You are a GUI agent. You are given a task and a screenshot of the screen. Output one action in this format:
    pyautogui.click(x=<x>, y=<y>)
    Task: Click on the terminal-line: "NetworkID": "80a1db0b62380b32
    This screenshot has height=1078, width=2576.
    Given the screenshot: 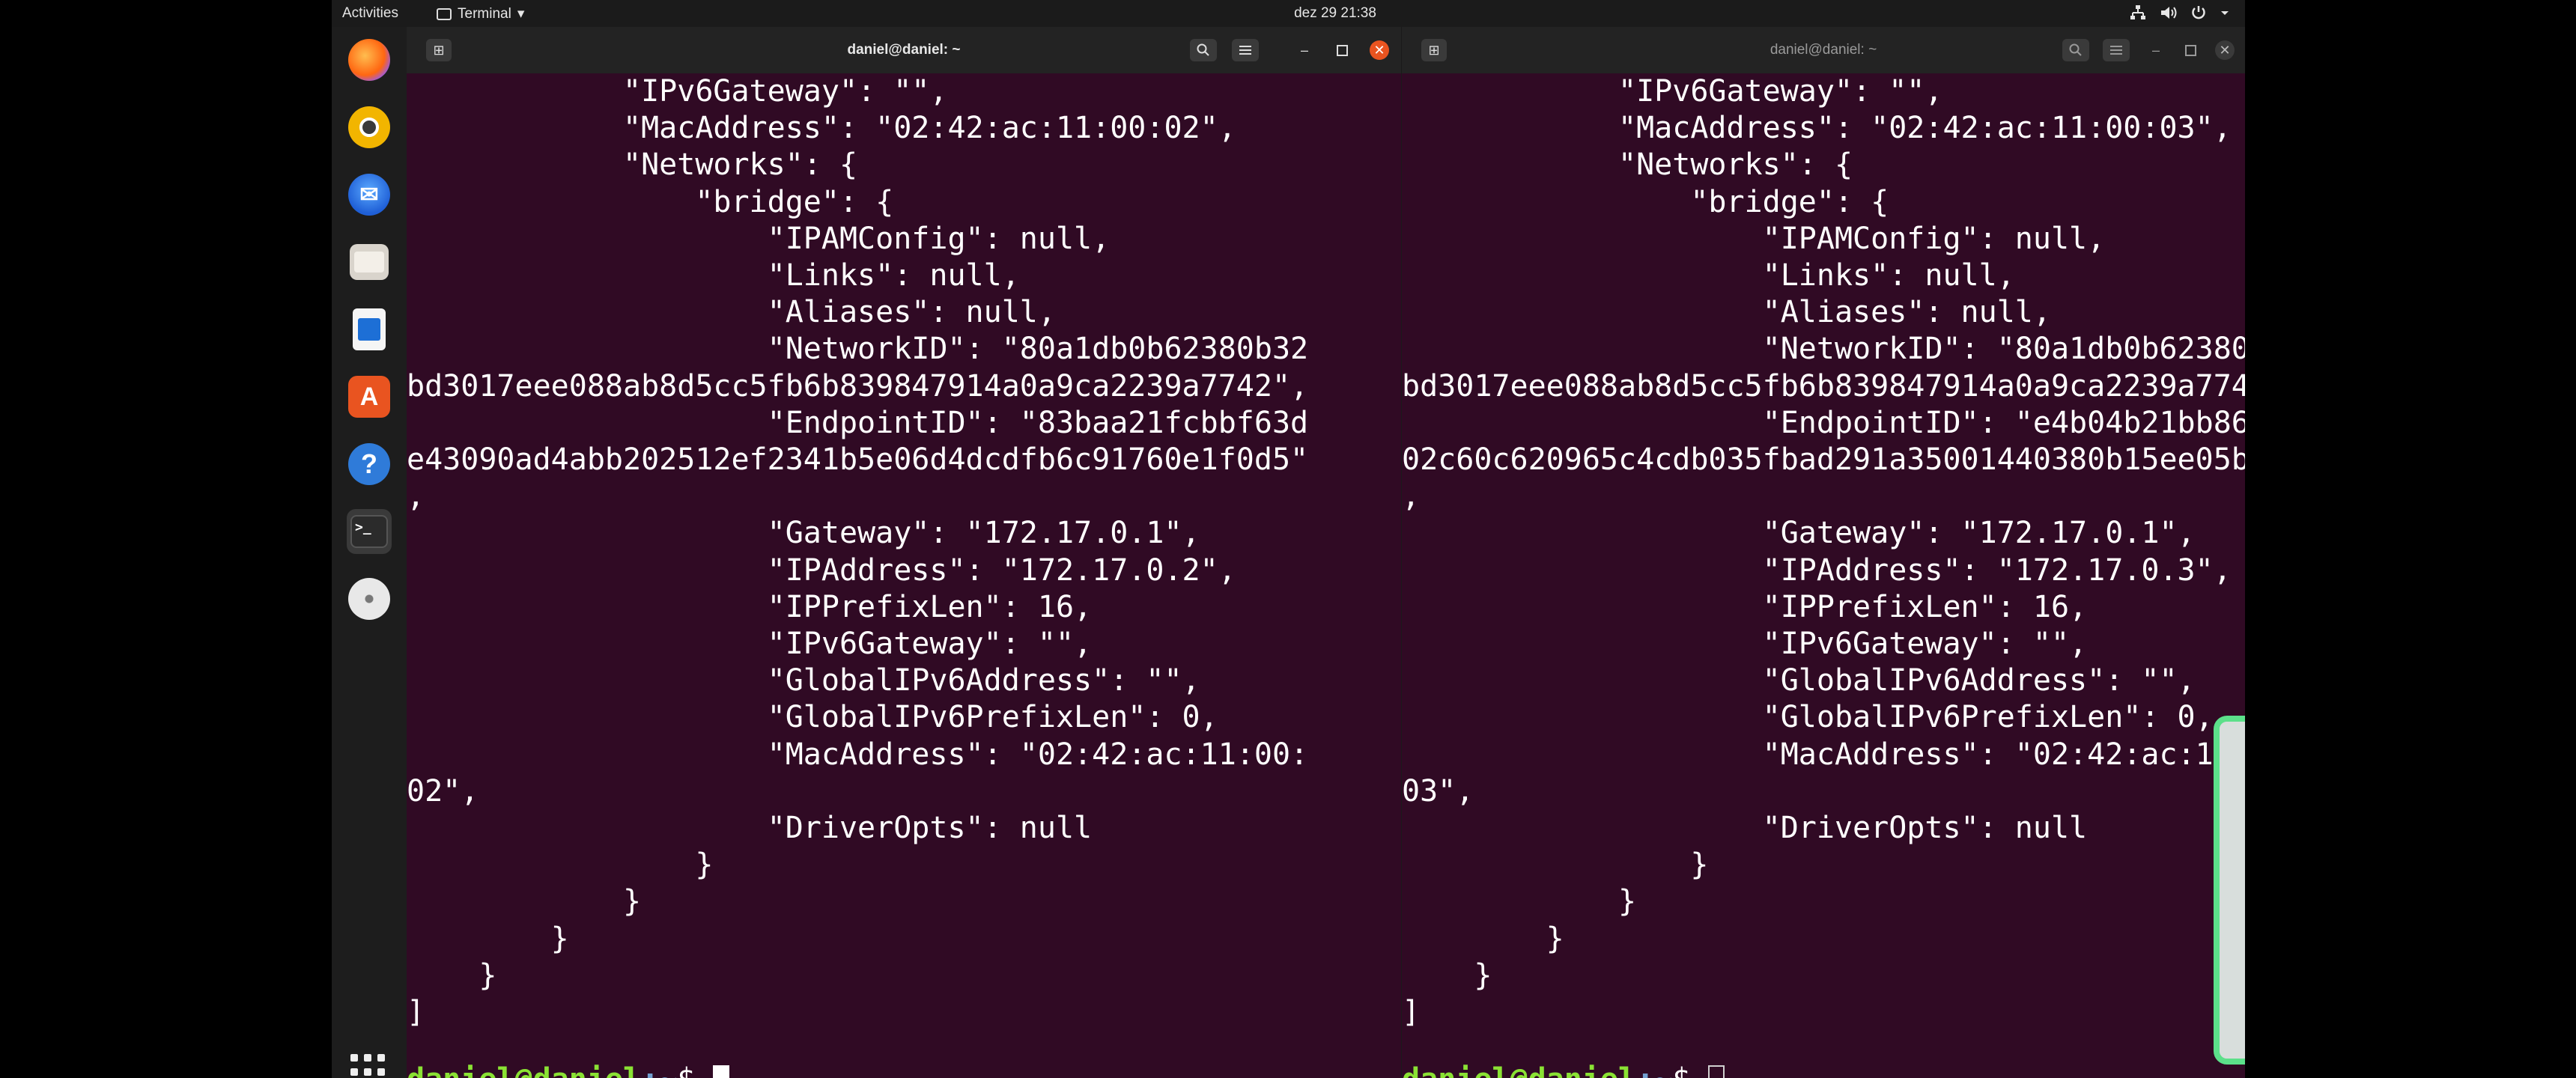 What is the action you would take?
    pyautogui.click(x=2003, y=349)
    